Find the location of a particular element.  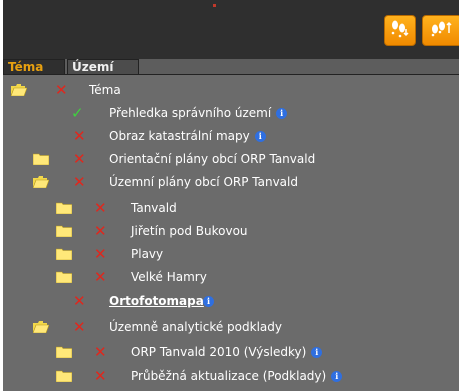

footprints-up-icon is located at coordinates (442, 31).